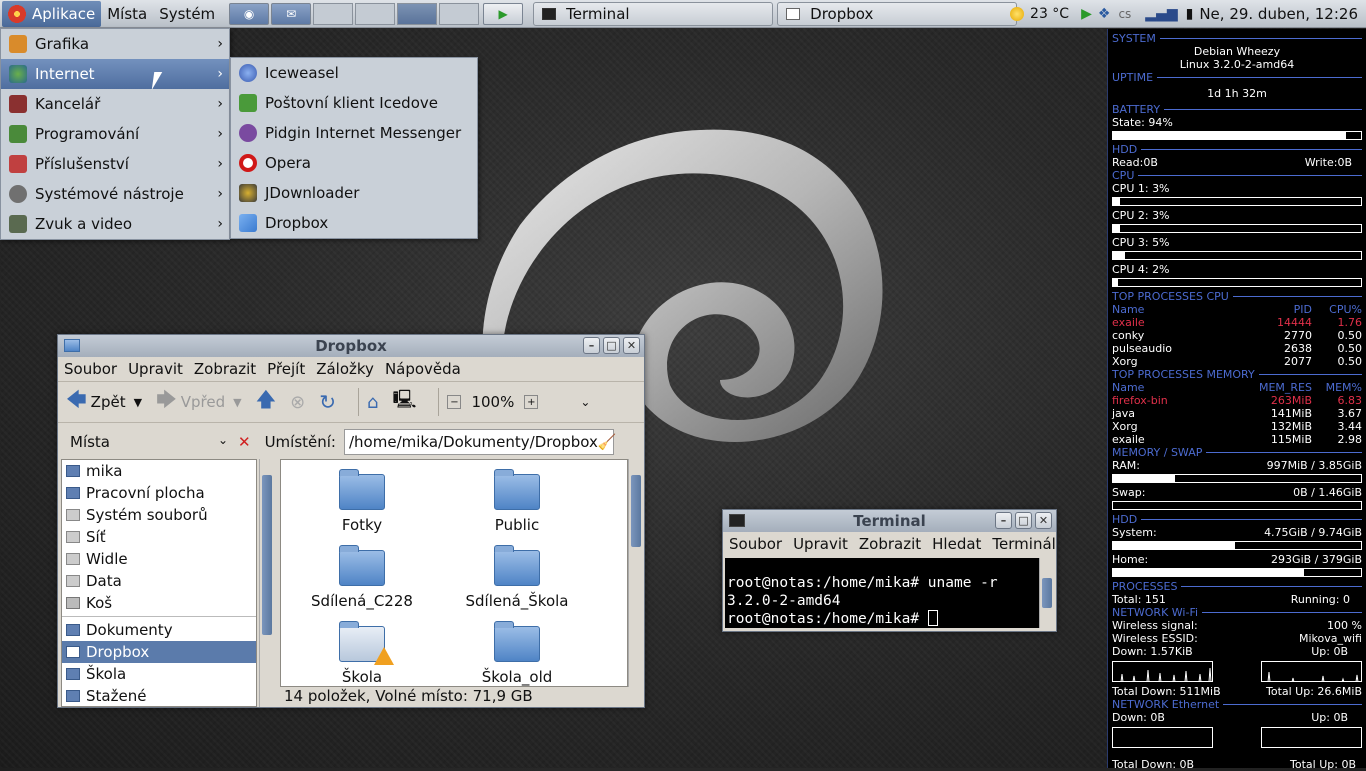  What do you see at coordinates (354, 193) in the screenshot?
I see `menu-item-jdownloader: JDownloader` at bounding box center [354, 193].